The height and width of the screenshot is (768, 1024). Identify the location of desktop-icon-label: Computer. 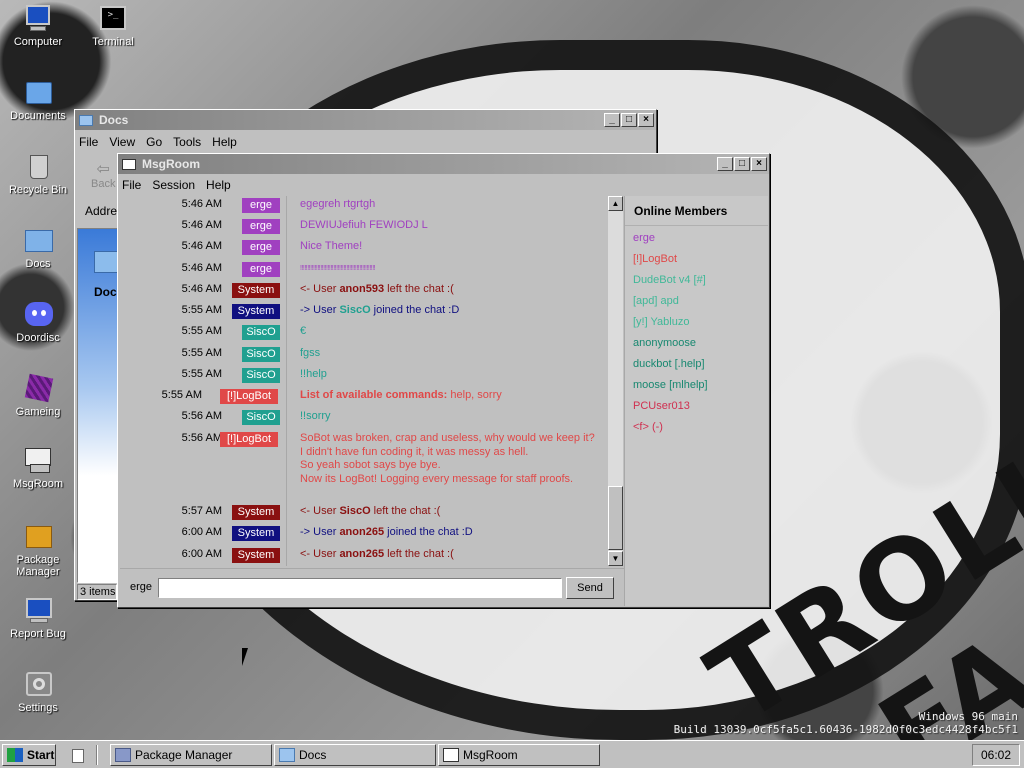
(38, 42).